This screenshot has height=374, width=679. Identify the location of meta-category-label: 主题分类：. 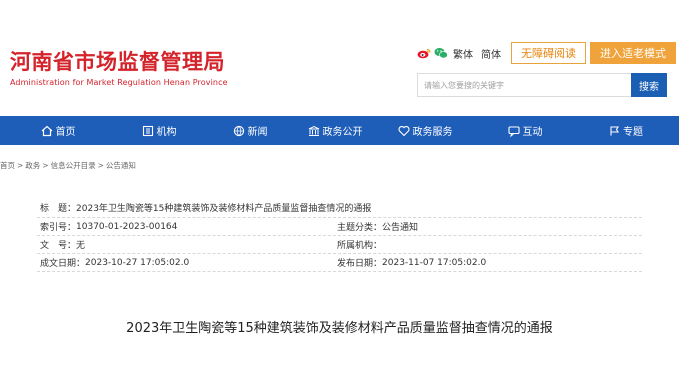
(360, 228).